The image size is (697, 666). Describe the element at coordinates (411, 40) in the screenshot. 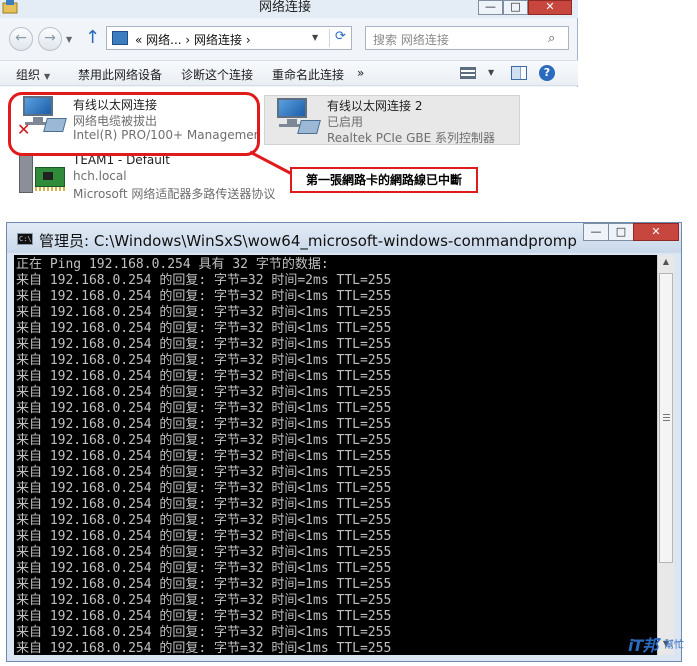

I see `search-placeholder: 搜索 网络连接` at that location.